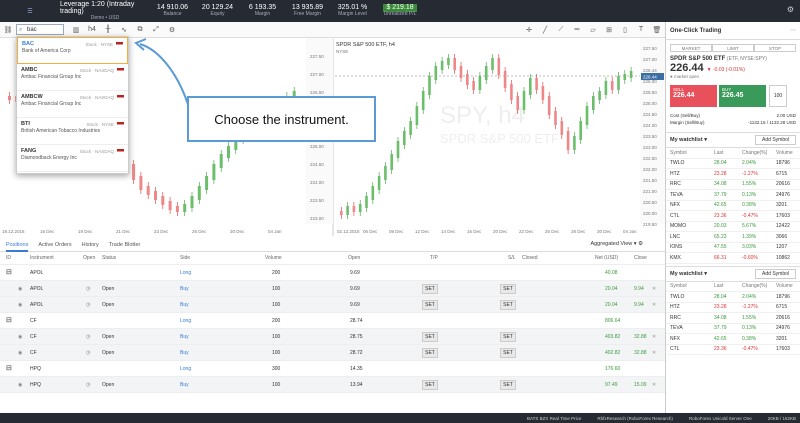 The image size is (800, 423). I want to click on order-type-tab: MARKET, so click(691, 48).